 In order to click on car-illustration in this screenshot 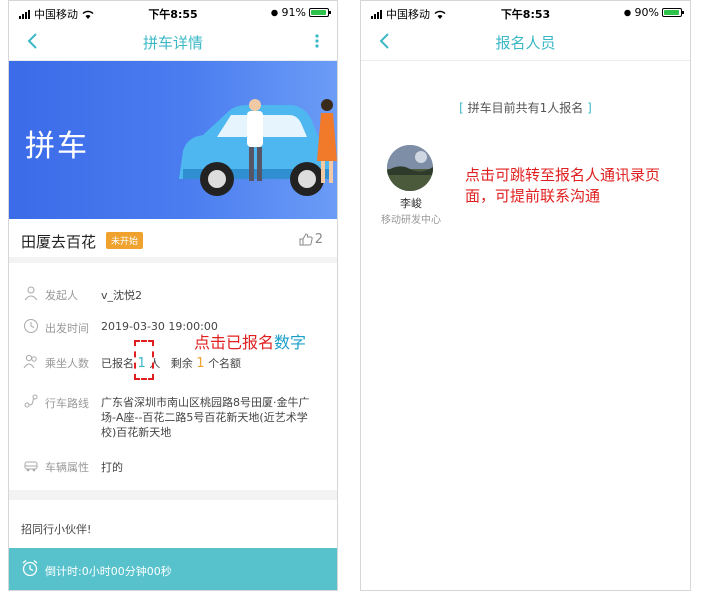, I will do `click(258, 147)`.